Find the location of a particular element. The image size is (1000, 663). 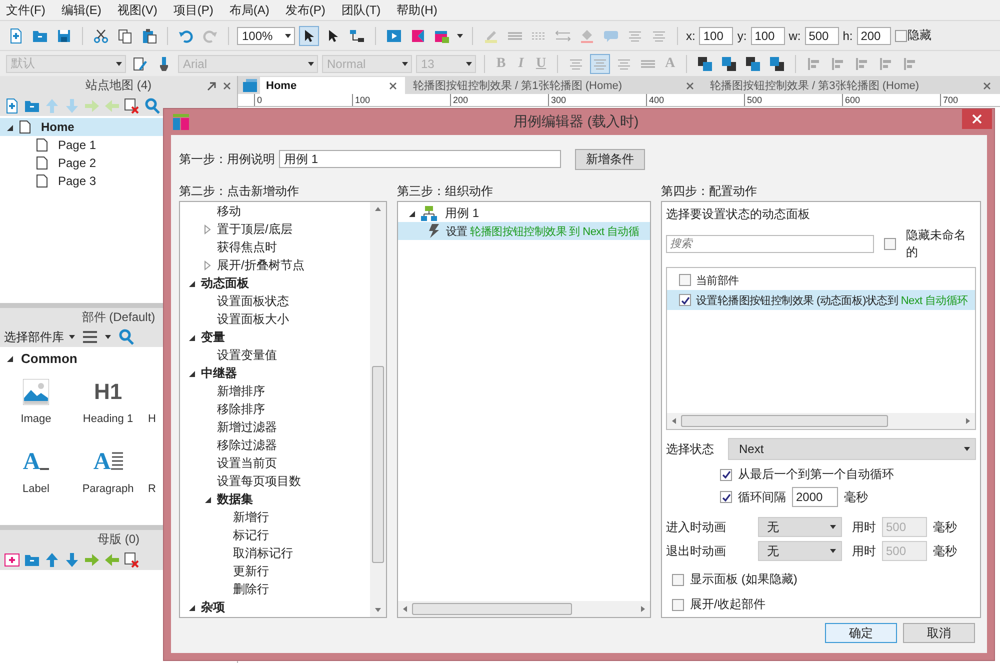

coordinate-field: 200 is located at coordinates (873, 35).